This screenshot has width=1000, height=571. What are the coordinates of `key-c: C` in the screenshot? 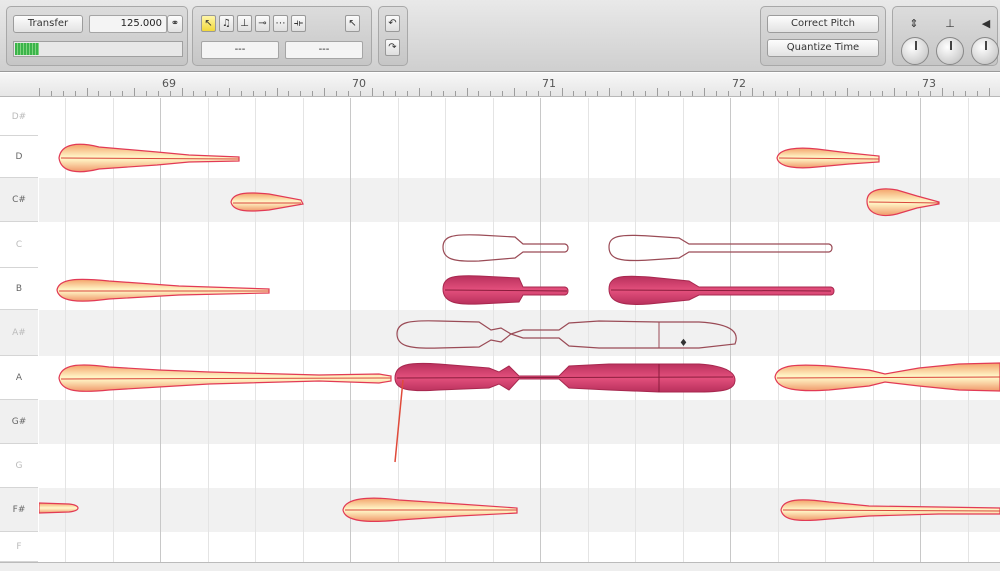 It's located at (19, 245).